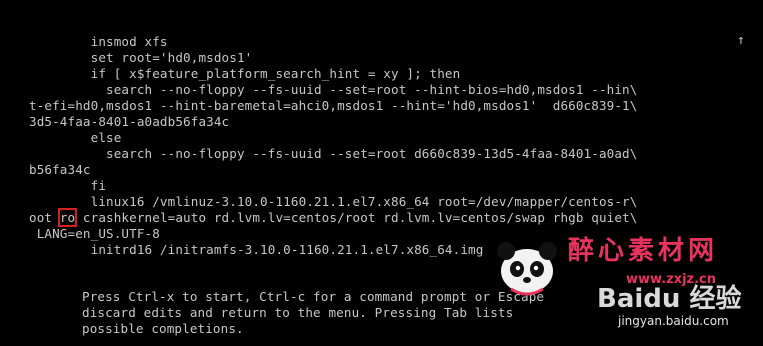 The width and height of the screenshot is (763, 346). Describe the element at coordinates (141, 57) in the screenshot. I see `editor-line: set root='hd0,msdos1'` at that location.